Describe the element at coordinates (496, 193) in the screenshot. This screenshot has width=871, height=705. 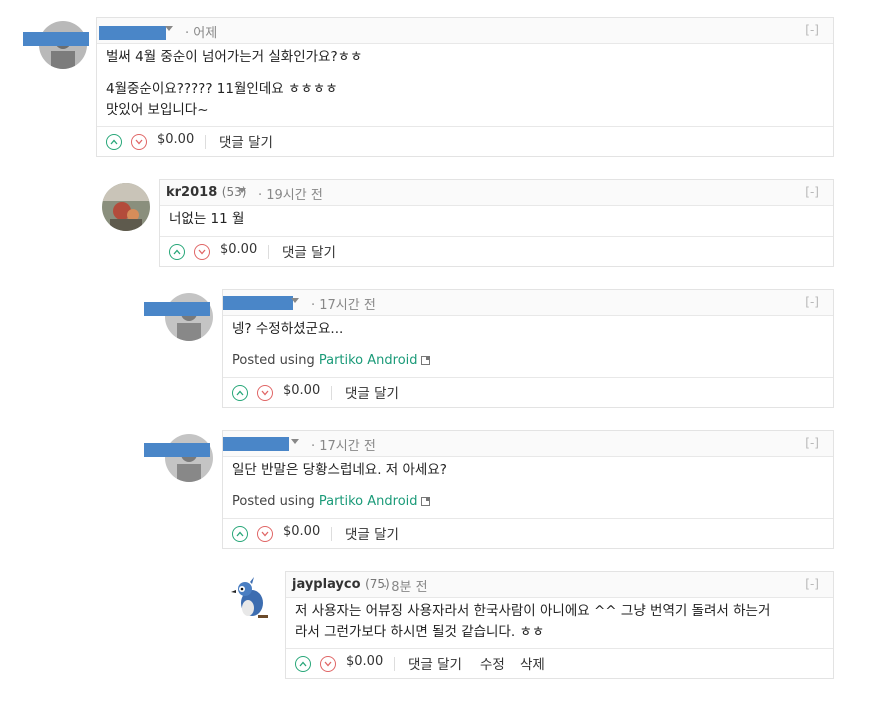
I see `comment-header: kr2018 (53) · 19시간 전 [-]` at that location.